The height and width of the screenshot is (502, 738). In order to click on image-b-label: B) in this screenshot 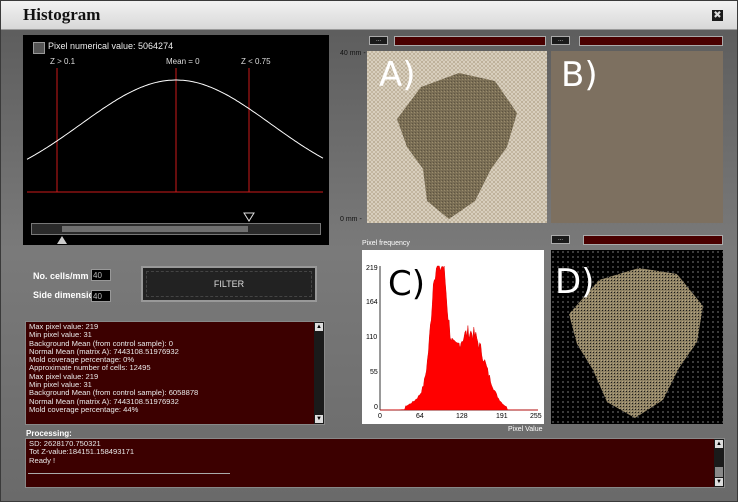, I will do `click(579, 75)`.